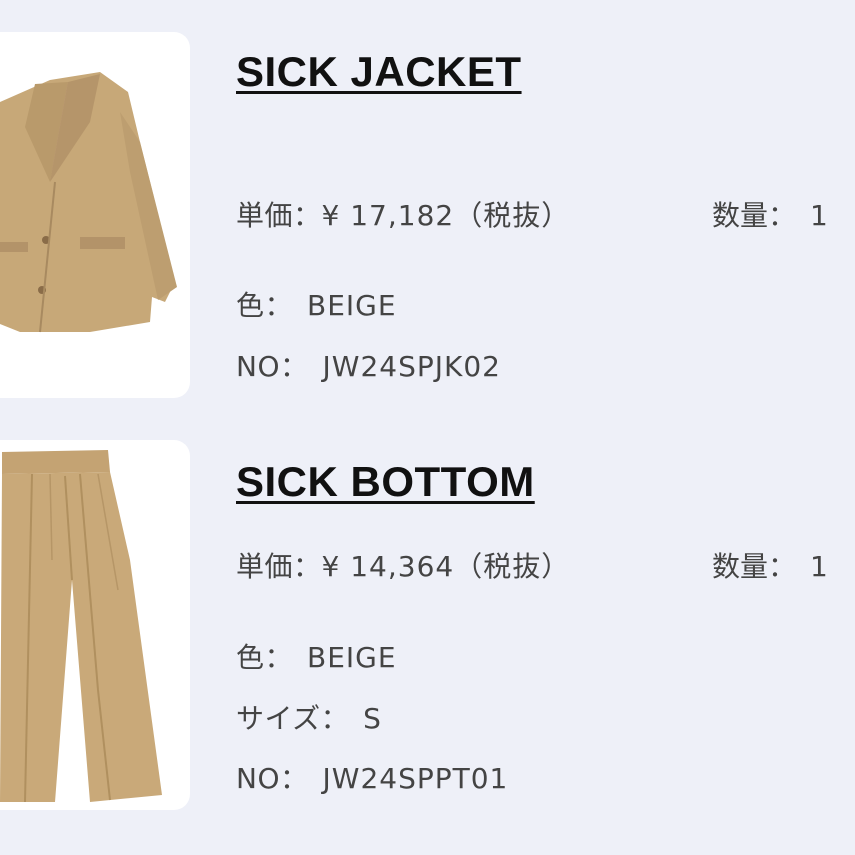 The width and height of the screenshot is (855, 855). I want to click on product-number-value: JW24SPPT01, so click(415, 778).